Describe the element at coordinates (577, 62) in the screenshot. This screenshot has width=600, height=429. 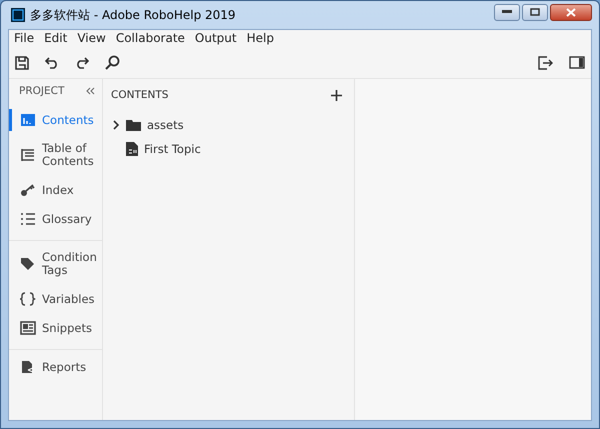
I see `panel-icon` at that location.